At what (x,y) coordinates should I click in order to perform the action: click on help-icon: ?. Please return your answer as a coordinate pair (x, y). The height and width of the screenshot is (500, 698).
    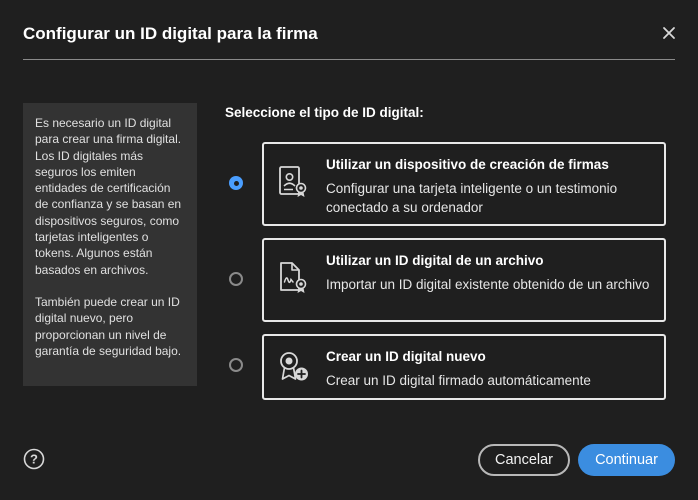
    Looking at the image, I should click on (34, 459).